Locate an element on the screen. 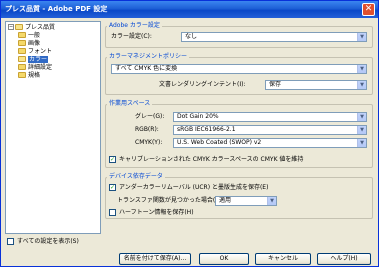 This screenshot has height=267, width=379. show-all-checkbox is located at coordinates (10, 241).